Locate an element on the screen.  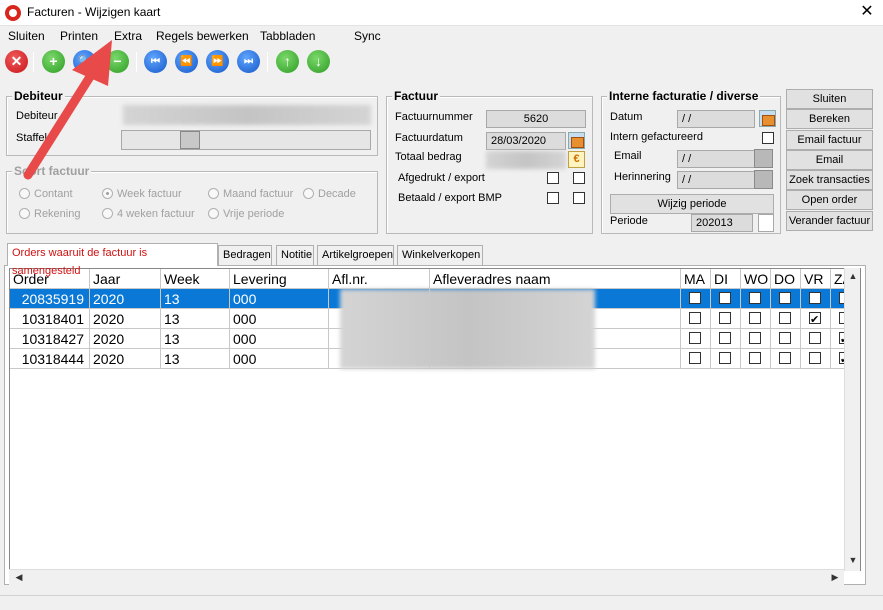
column-header-do: DO is located at coordinates (786, 279).